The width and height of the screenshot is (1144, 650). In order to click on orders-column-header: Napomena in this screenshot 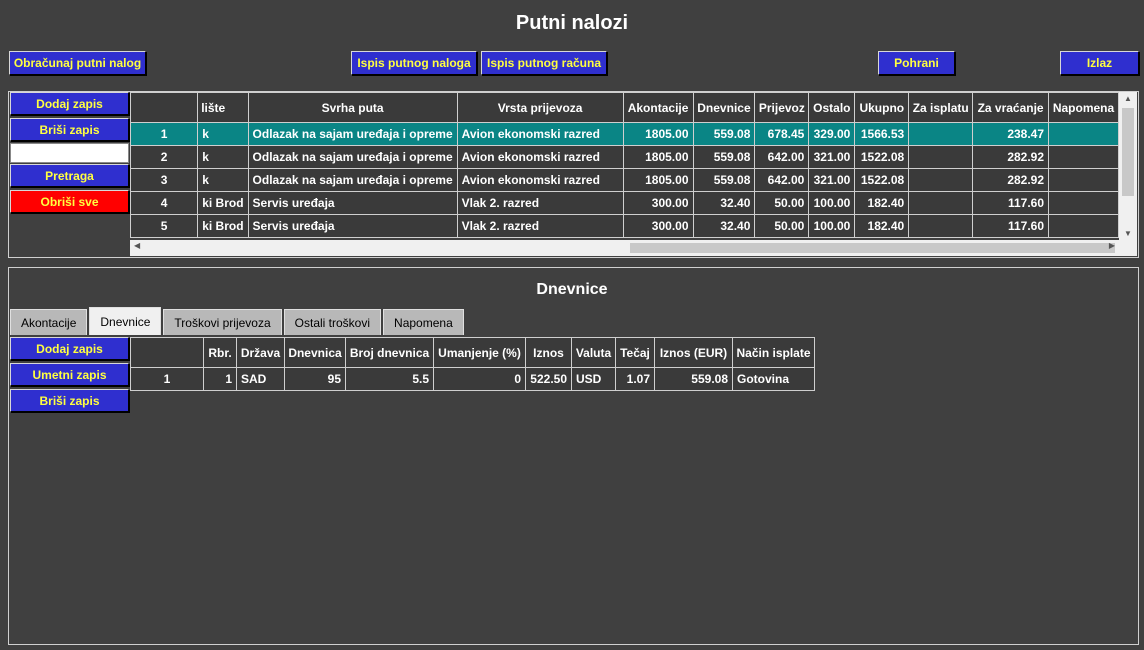, I will do `click(1083, 107)`.